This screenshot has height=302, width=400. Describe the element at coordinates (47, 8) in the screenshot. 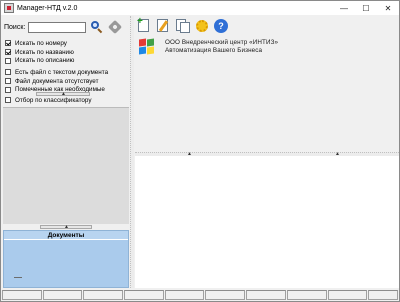

I see `window-title: Manager-НТД v.2.0` at that location.